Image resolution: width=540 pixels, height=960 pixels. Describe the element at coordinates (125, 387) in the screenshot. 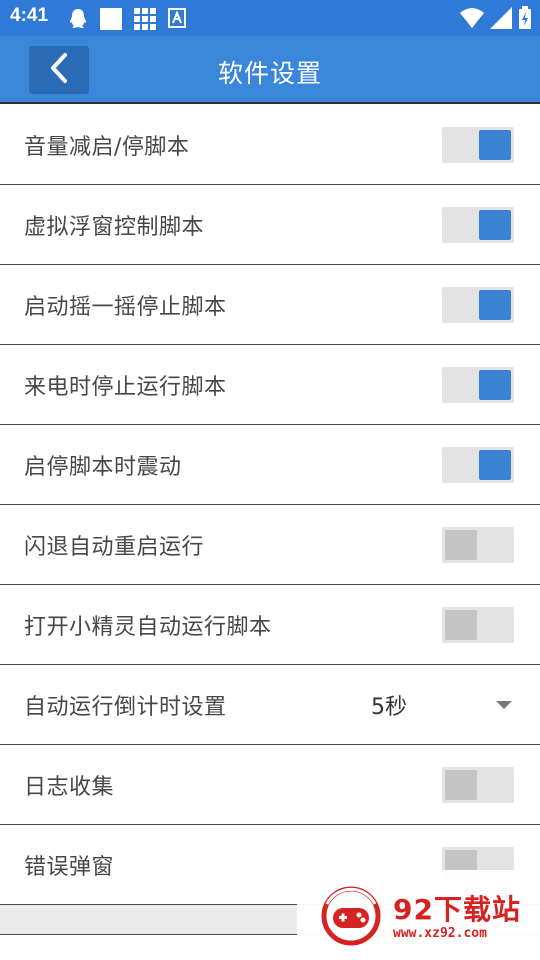

I see `setting-label: 来电时停止运行脚本` at that location.